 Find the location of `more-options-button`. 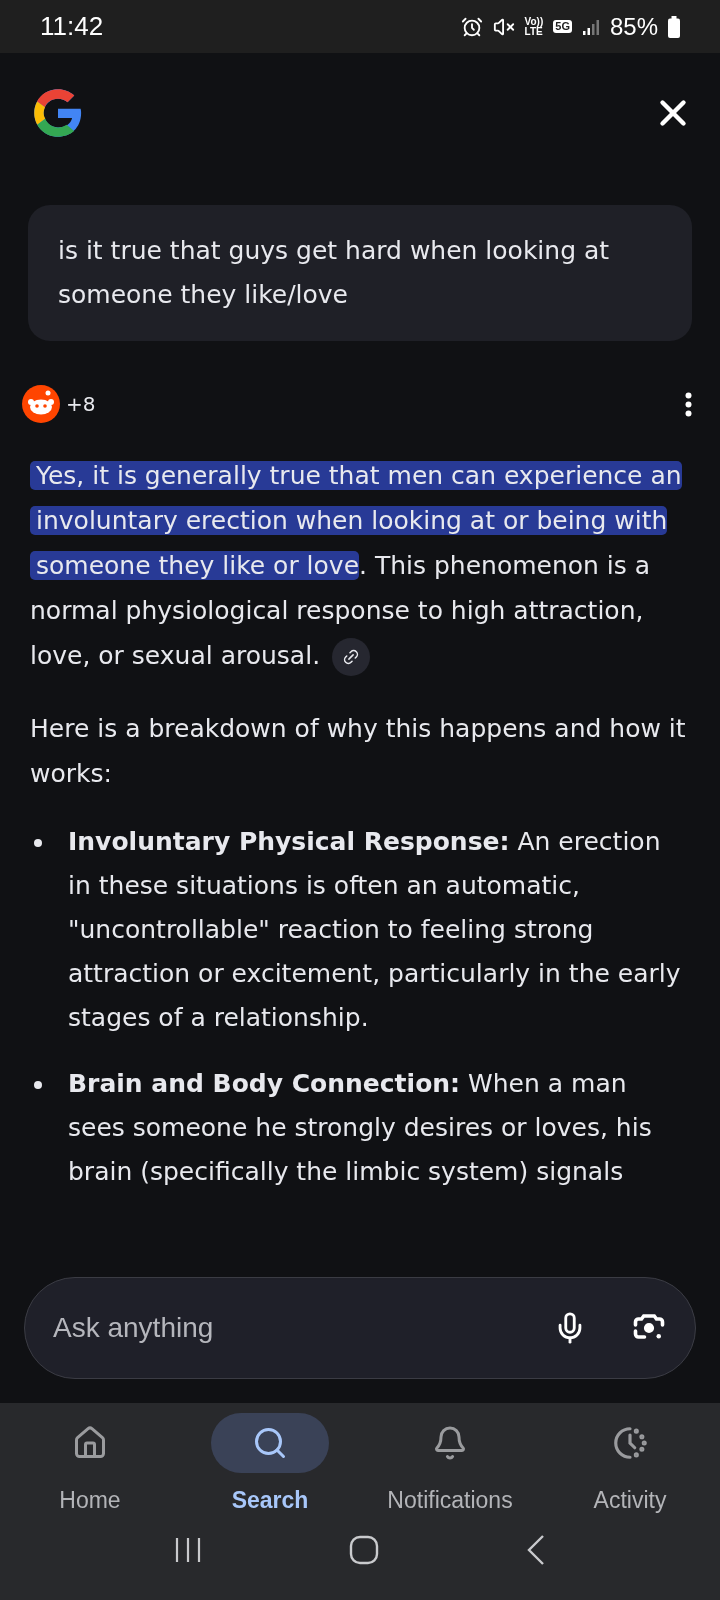

more-options-button is located at coordinates (688, 404).